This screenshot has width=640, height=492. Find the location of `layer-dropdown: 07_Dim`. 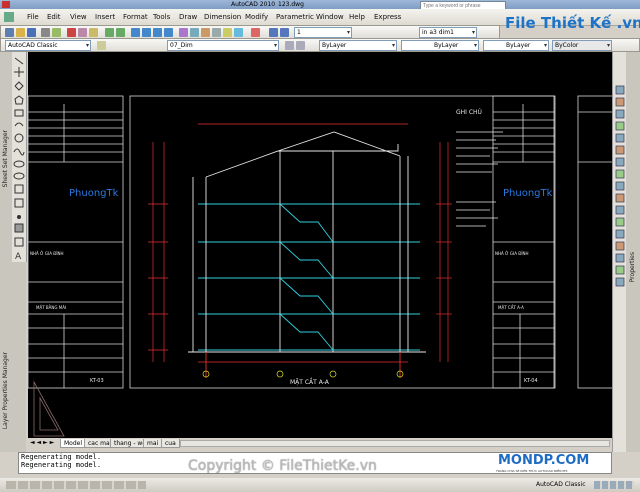

layer-dropdown: 07_Dim is located at coordinates (223, 45).